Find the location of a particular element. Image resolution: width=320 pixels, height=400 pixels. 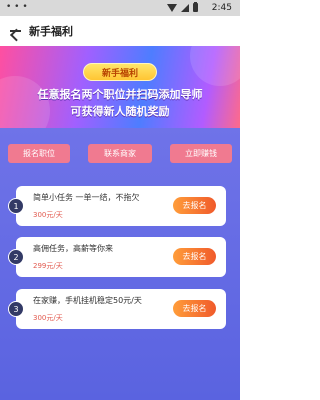

earn-now-button: 立即赚钱 is located at coordinates (201, 153).